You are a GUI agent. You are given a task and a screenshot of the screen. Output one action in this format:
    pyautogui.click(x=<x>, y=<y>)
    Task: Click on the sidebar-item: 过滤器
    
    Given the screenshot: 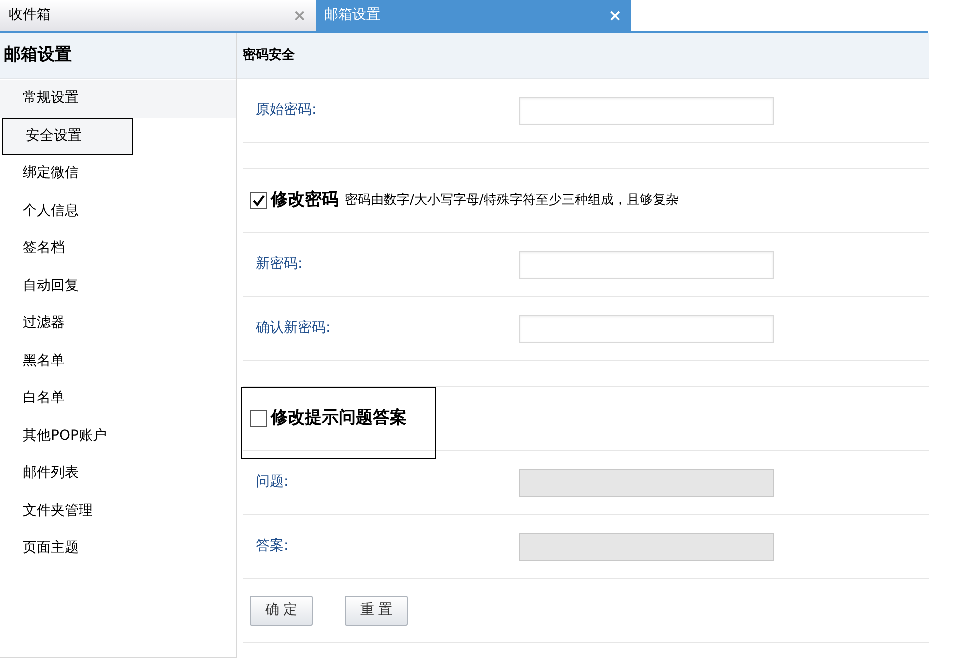 What is the action you would take?
    pyautogui.click(x=118, y=323)
    